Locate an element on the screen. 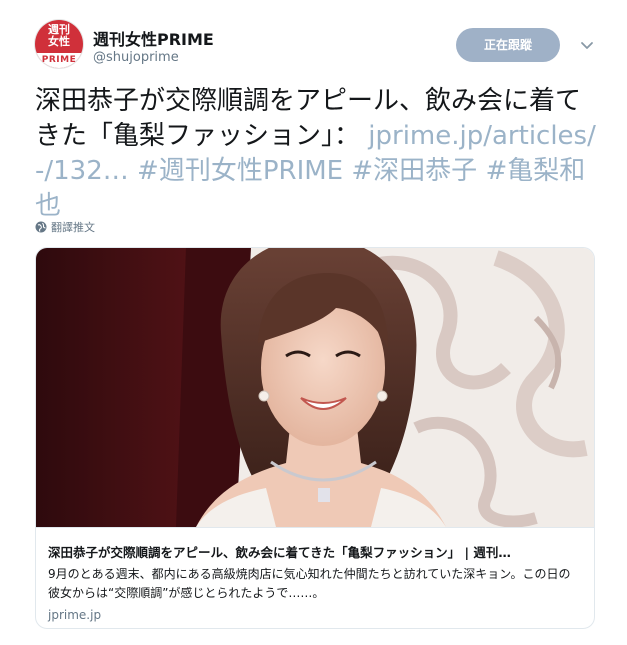 This screenshot has height=645, width=627. translate-label: 翻譯推文 is located at coordinates (73, 227).